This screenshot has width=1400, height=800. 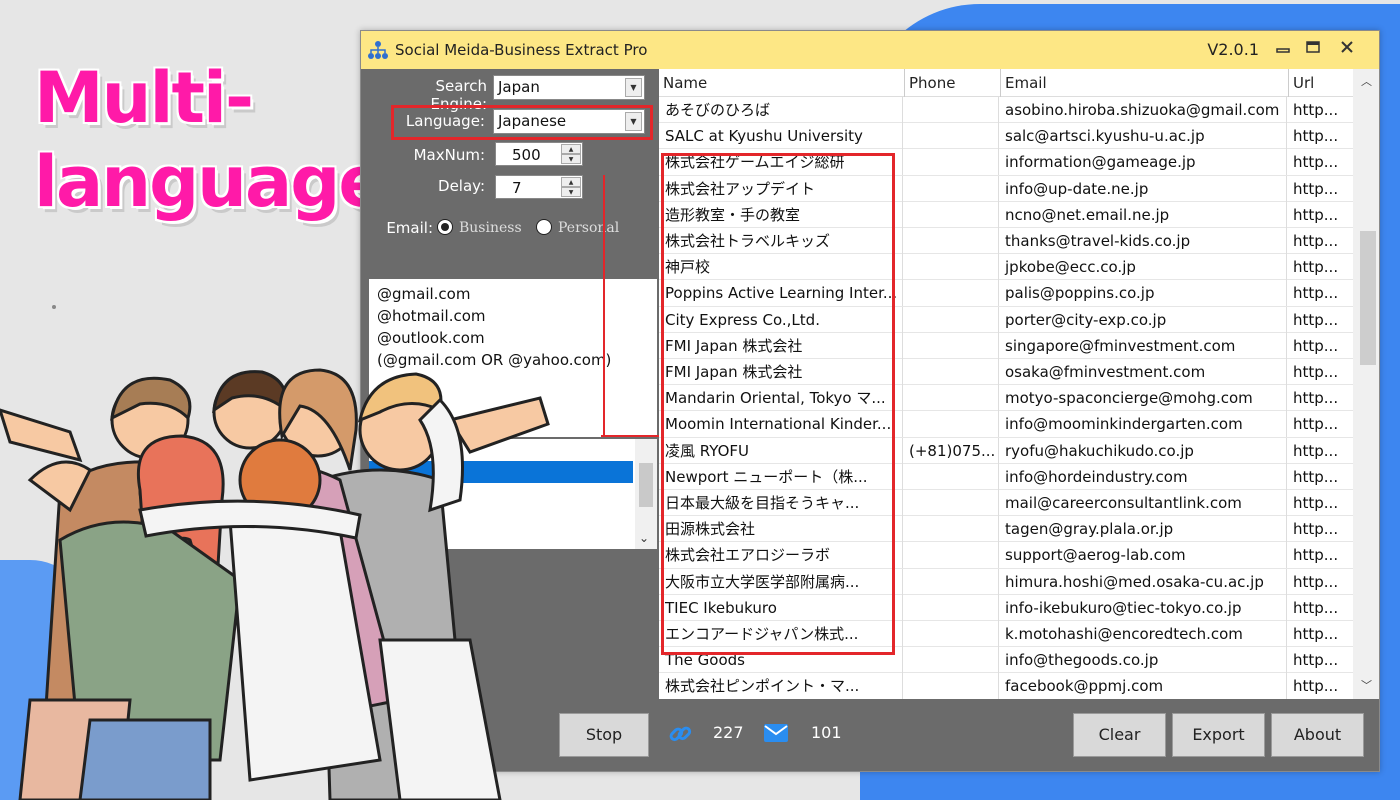 What do you see at coordinates (144, 98) in the screenshot?
I see `promo-line-1: Multi-` at bounding box center [144, 98].